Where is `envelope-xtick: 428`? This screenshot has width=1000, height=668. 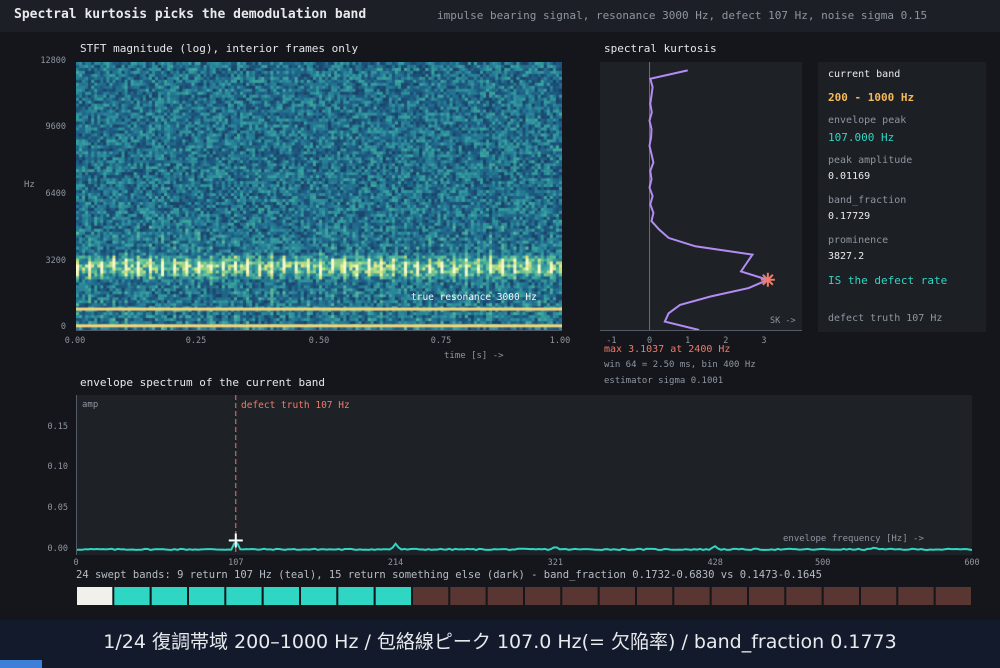
envelope-xtick: 428 is located at coordinates (715, 563).